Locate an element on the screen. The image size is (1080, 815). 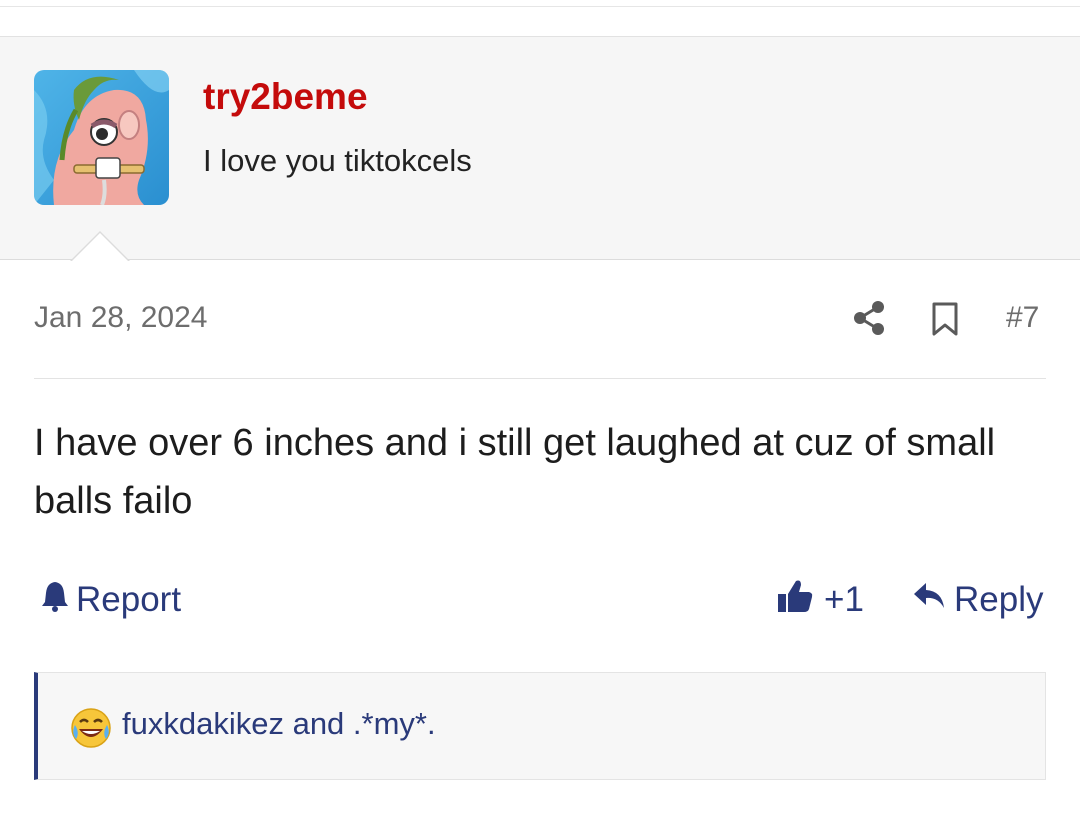
post-number: #7 is located at coordinates (1022, 318).